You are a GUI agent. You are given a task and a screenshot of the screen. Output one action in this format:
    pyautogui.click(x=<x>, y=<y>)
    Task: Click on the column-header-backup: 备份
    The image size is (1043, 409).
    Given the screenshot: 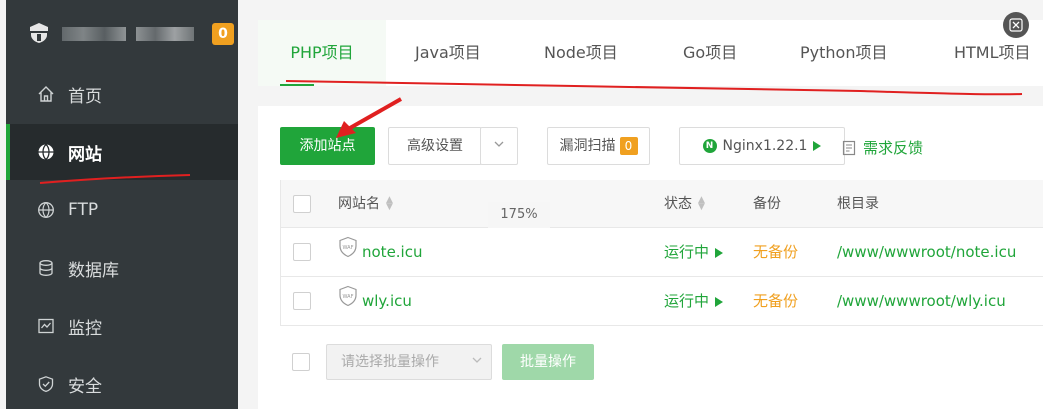 What is the action you would take?
    pyautogui.click(x=767, y=204)
    